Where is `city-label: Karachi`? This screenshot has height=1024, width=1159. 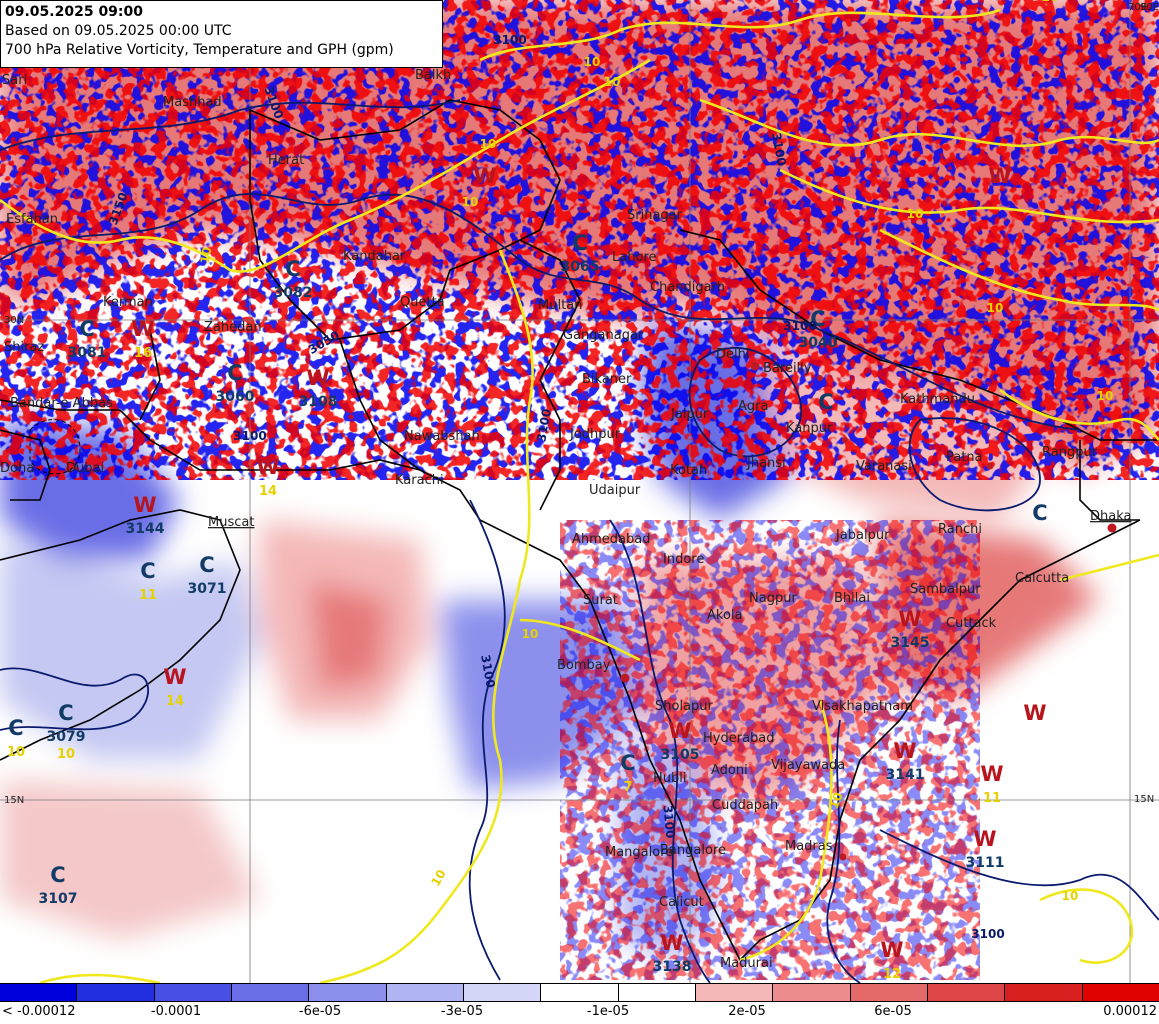 city-label: Karachi is located at coordinates (419, 480).